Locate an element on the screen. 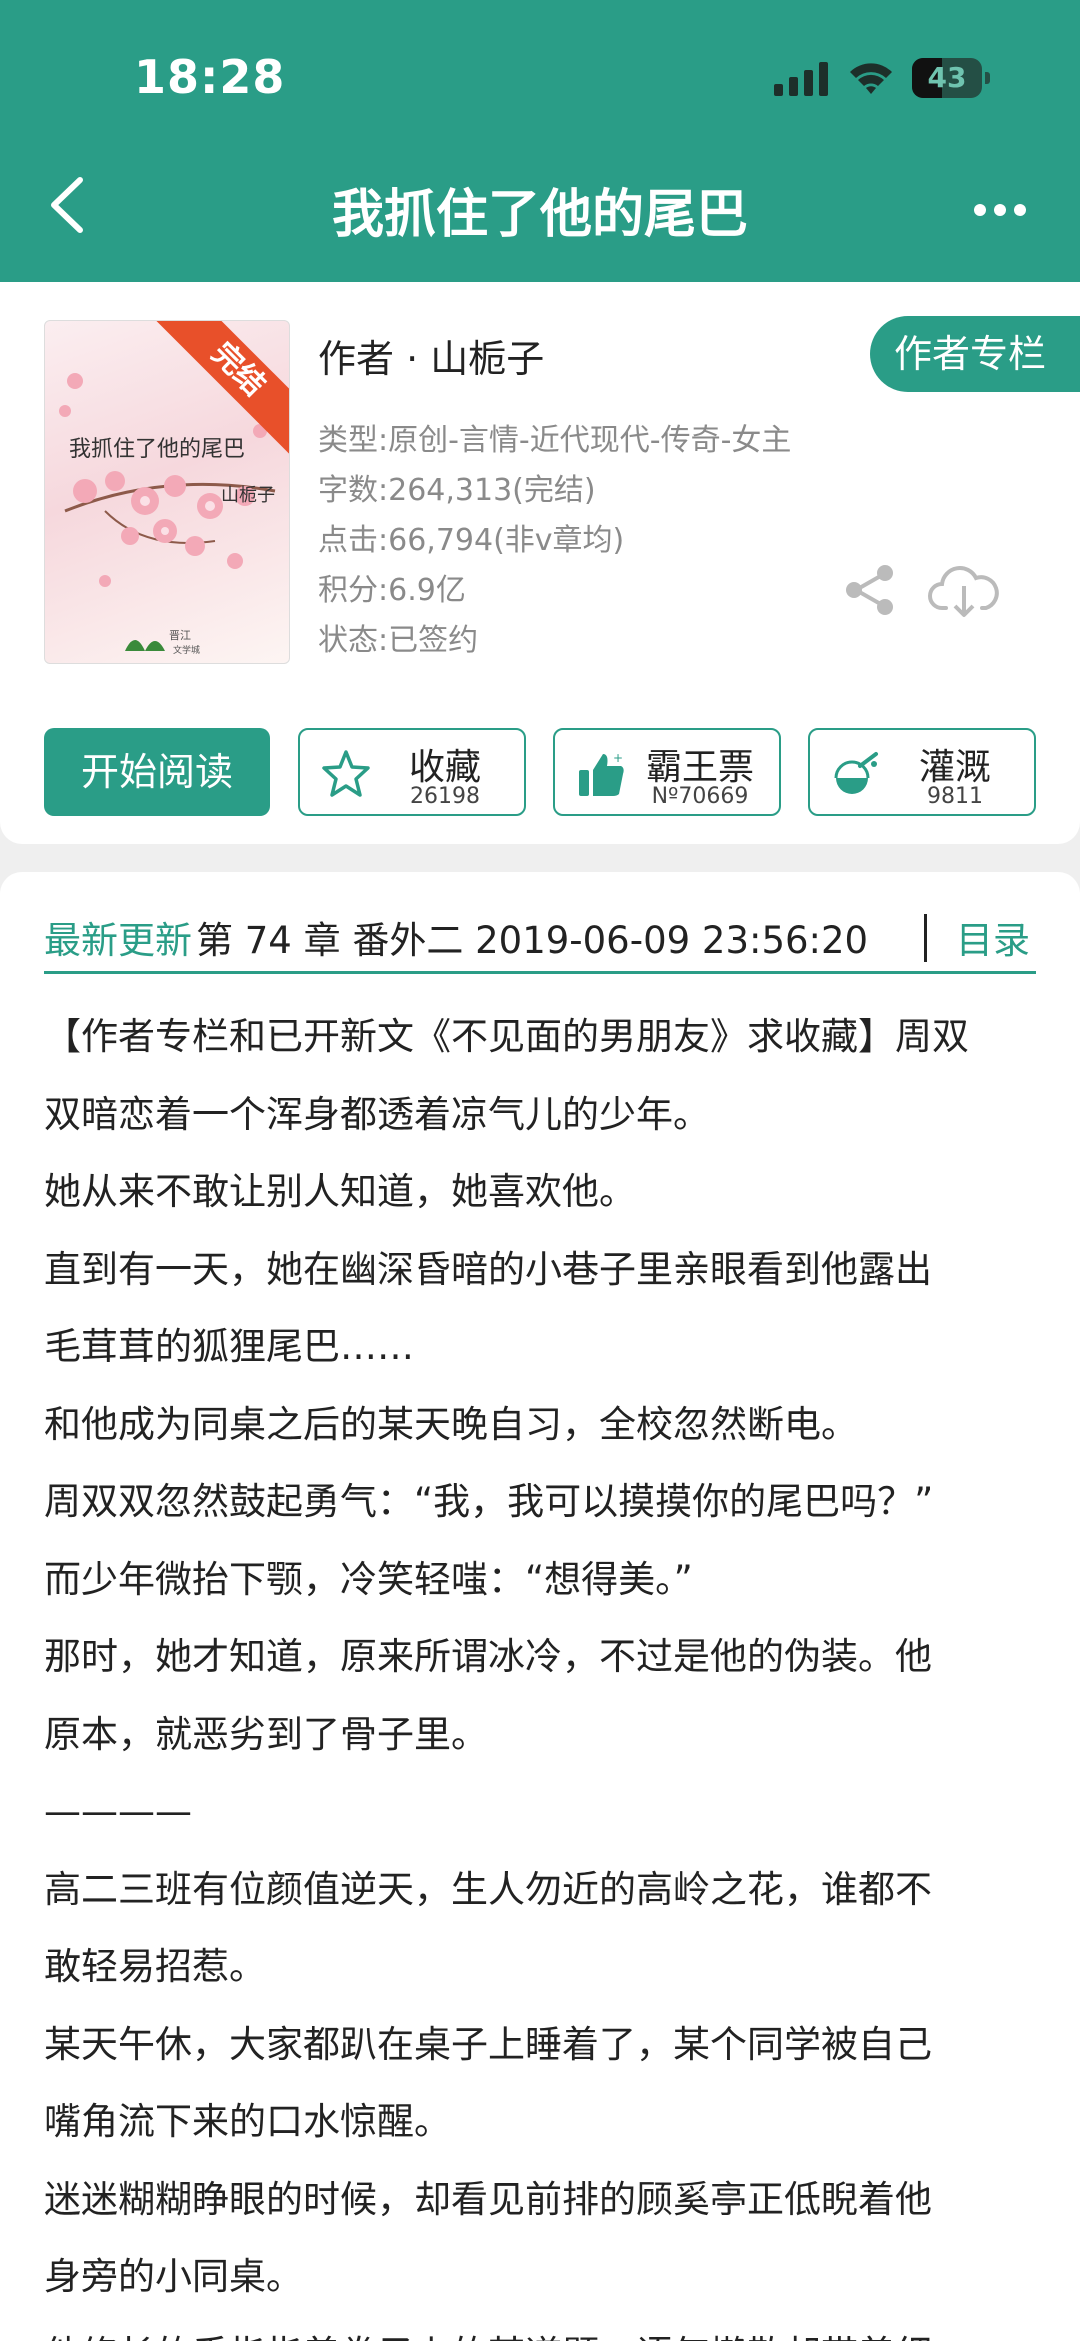 The width and height of the screenshot is (1080, 2341). synopsis-line: 敢轻易招惹。 is located at coordinates (155, 1966).